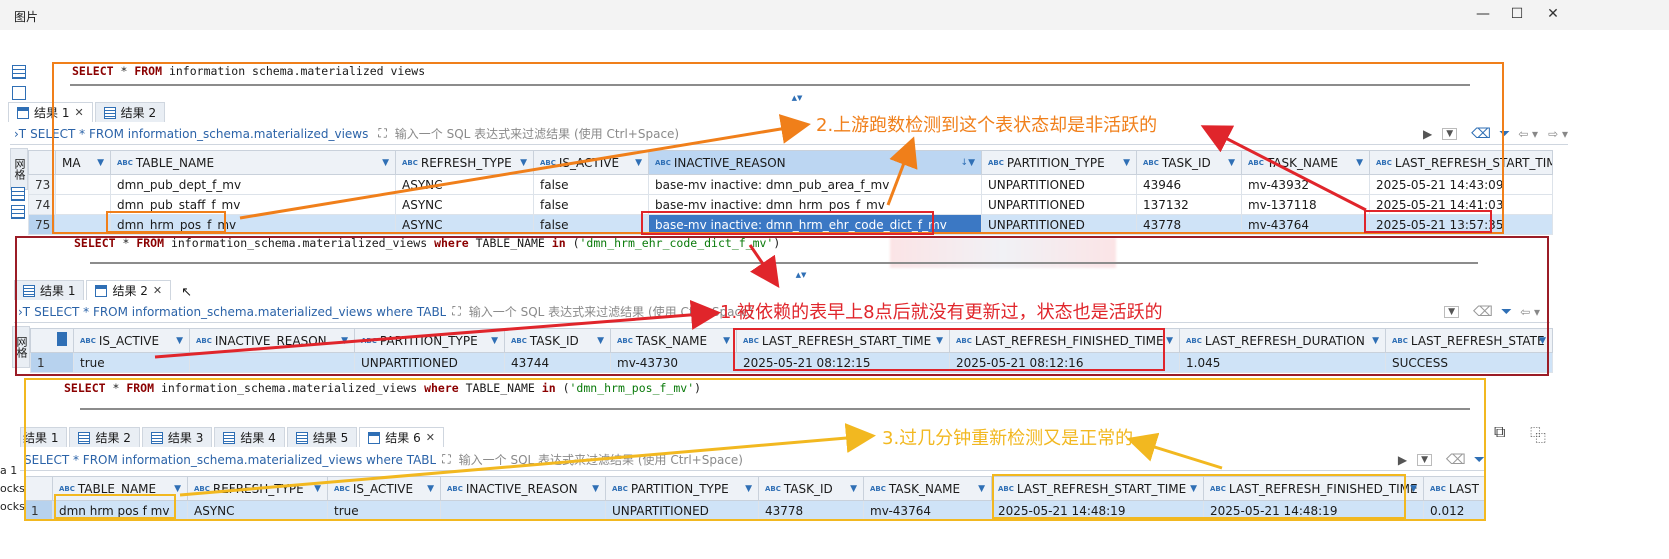 The height and width of the screenshot is (559, 1669). What do you see at coordinates (941, 312) in the screenshot?
I see `annotation-note-1: 1.被依赖的表早上8点后就没有更新过，状态也是活跃的` at bounding box center [941, 312].